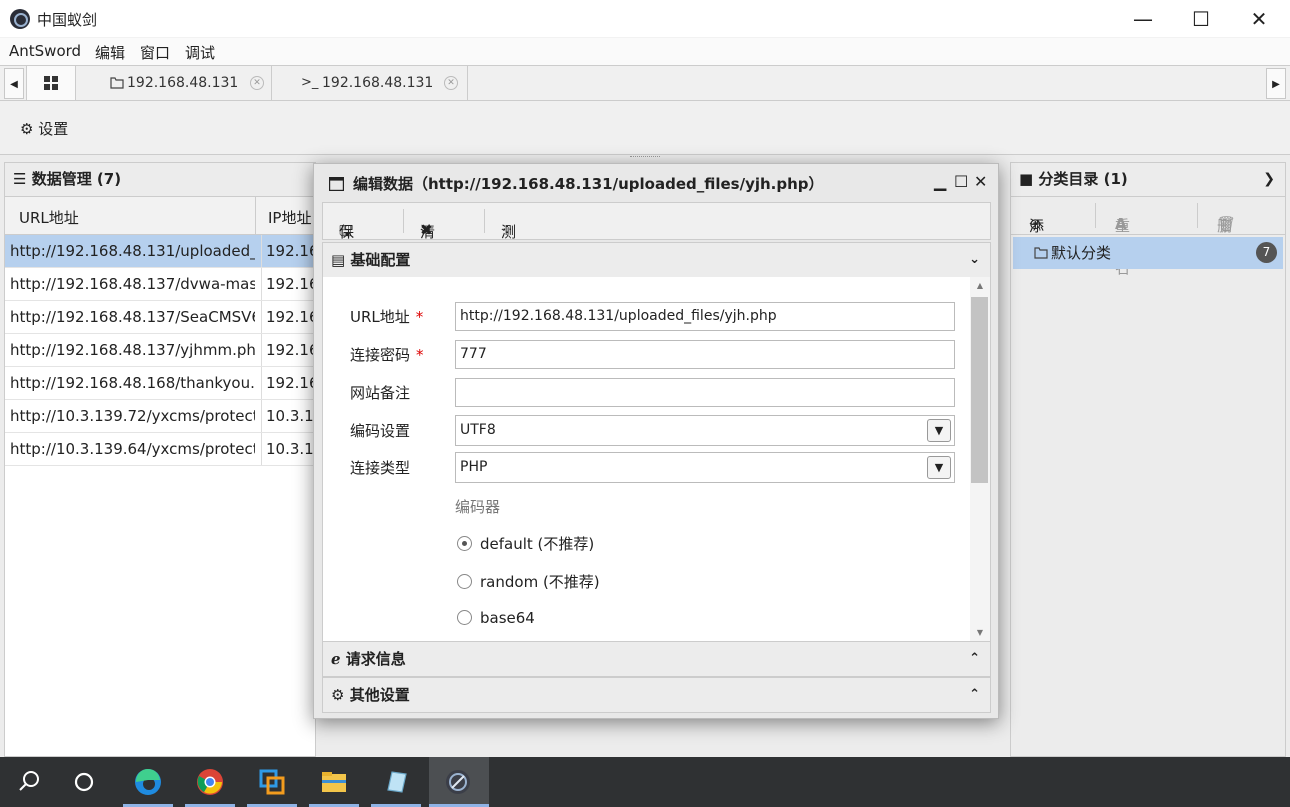 The width and height of the screenshot is (1290, 807). What do you see at coordinates (705, 392) in the screenshot?
I see `note-input` at bounding box center [705, 392].